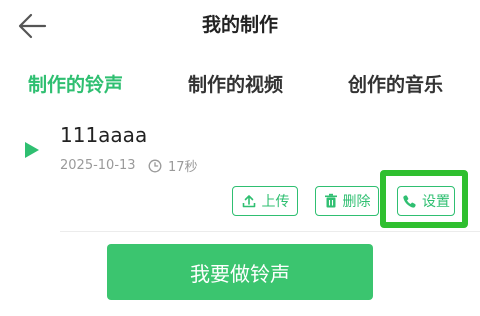 The image size is (480, 316). What do you see at coordinates (275, 202) in the screenshot?
I see `upload-label: 上传` at bounding box center [275, 202].